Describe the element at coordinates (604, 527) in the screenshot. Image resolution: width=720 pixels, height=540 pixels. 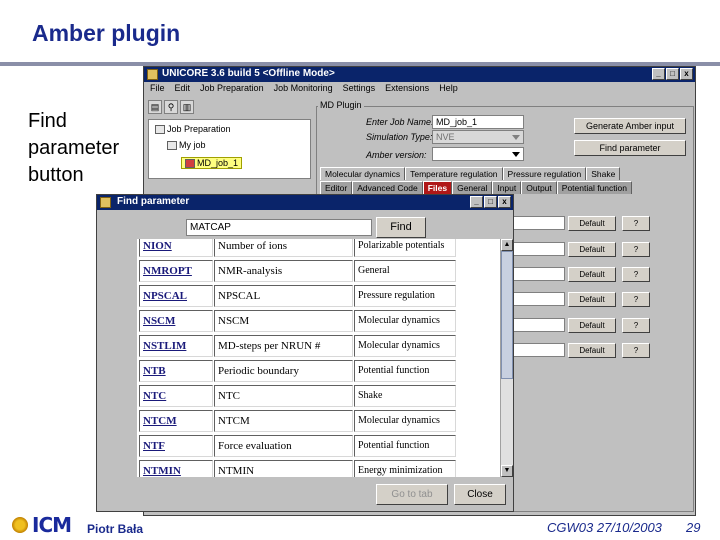
I see `footer-event: CGW03 27/10/2003` at that location.